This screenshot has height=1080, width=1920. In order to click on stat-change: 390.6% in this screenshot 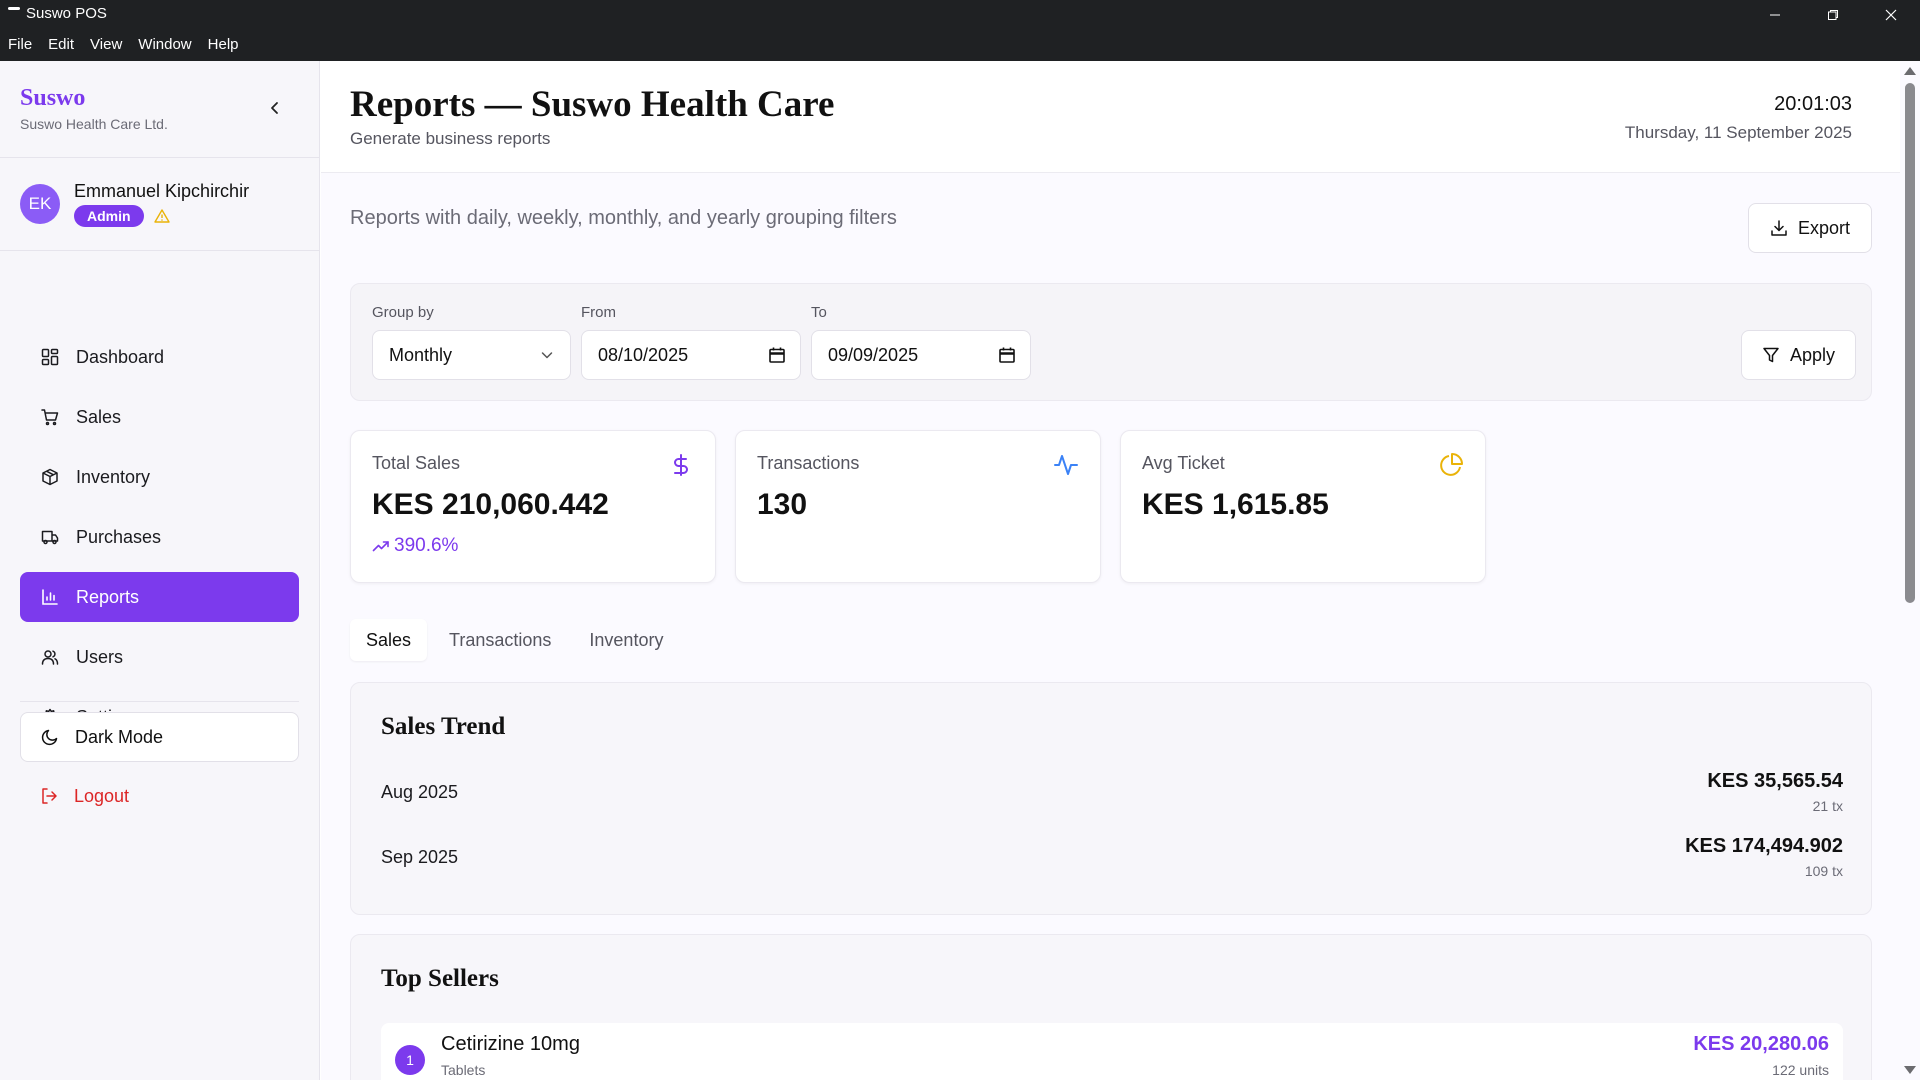, I will do `click(415, 546)`.